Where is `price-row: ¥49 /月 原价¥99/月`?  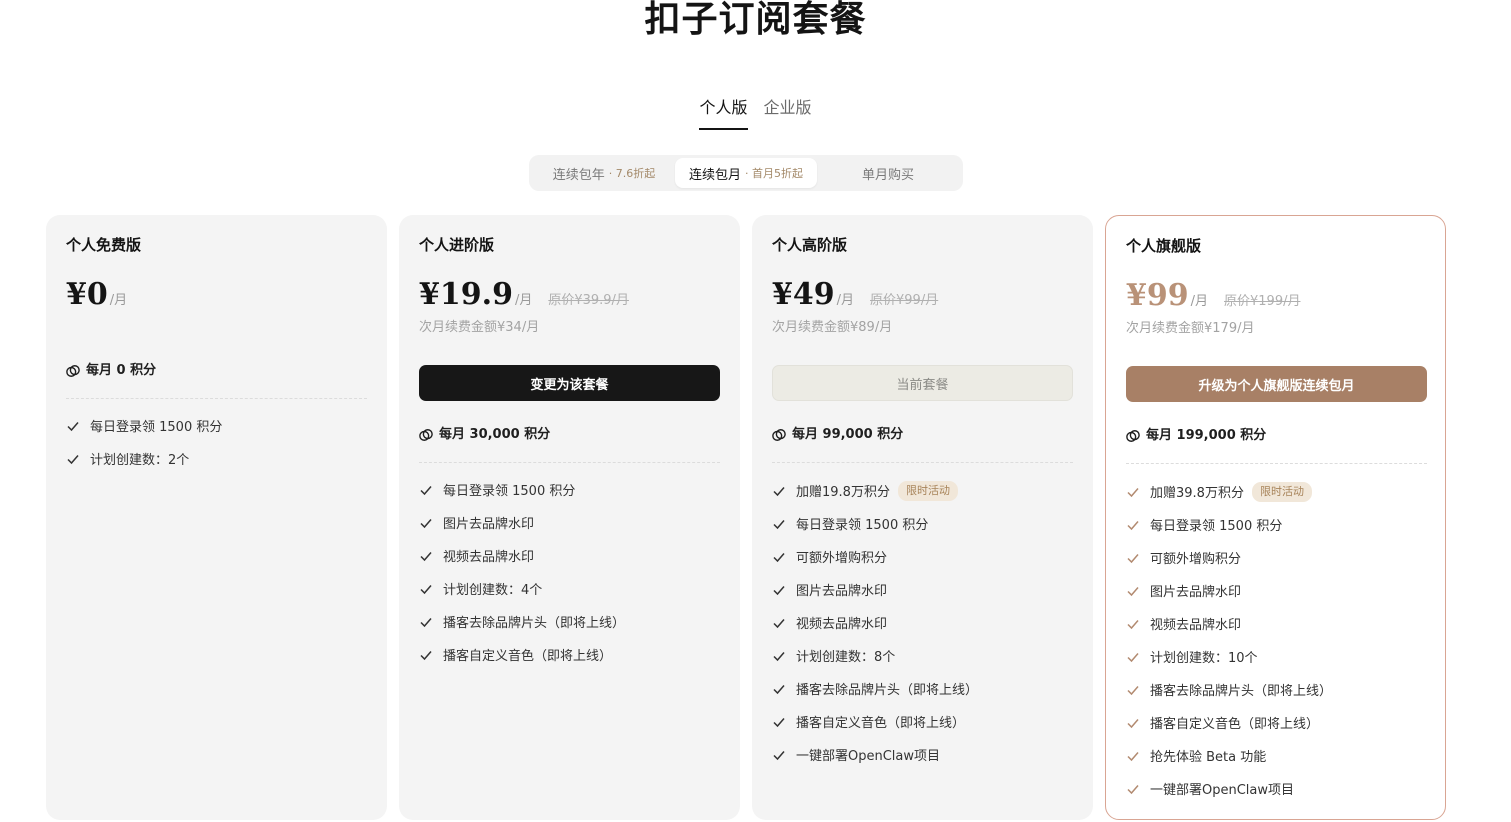
price-row: ¥49 /月 原价¥99/月 is located at coordinates (855, 295).